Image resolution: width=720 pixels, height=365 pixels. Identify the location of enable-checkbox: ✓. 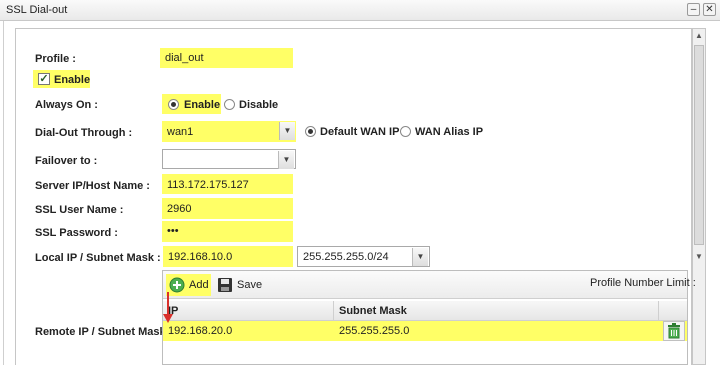
(44, 79).